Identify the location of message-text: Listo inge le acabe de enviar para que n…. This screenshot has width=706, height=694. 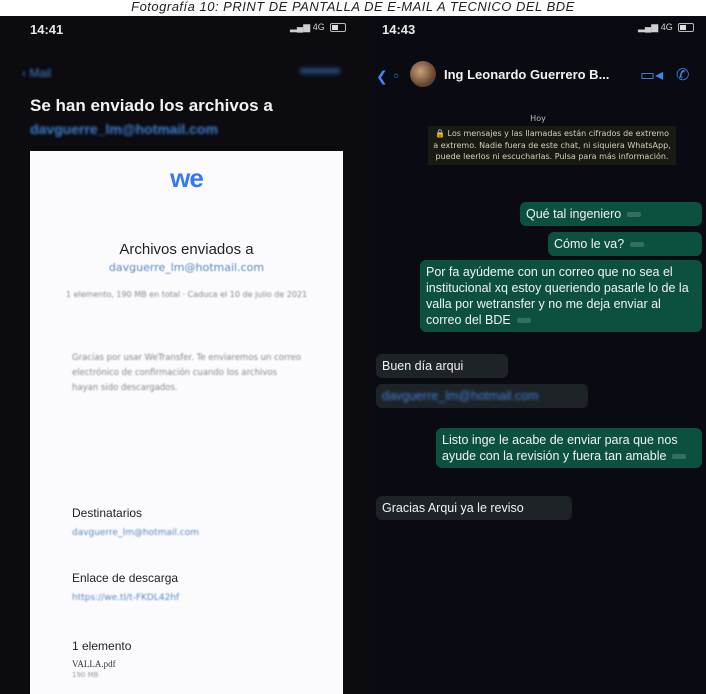
(560, 448).